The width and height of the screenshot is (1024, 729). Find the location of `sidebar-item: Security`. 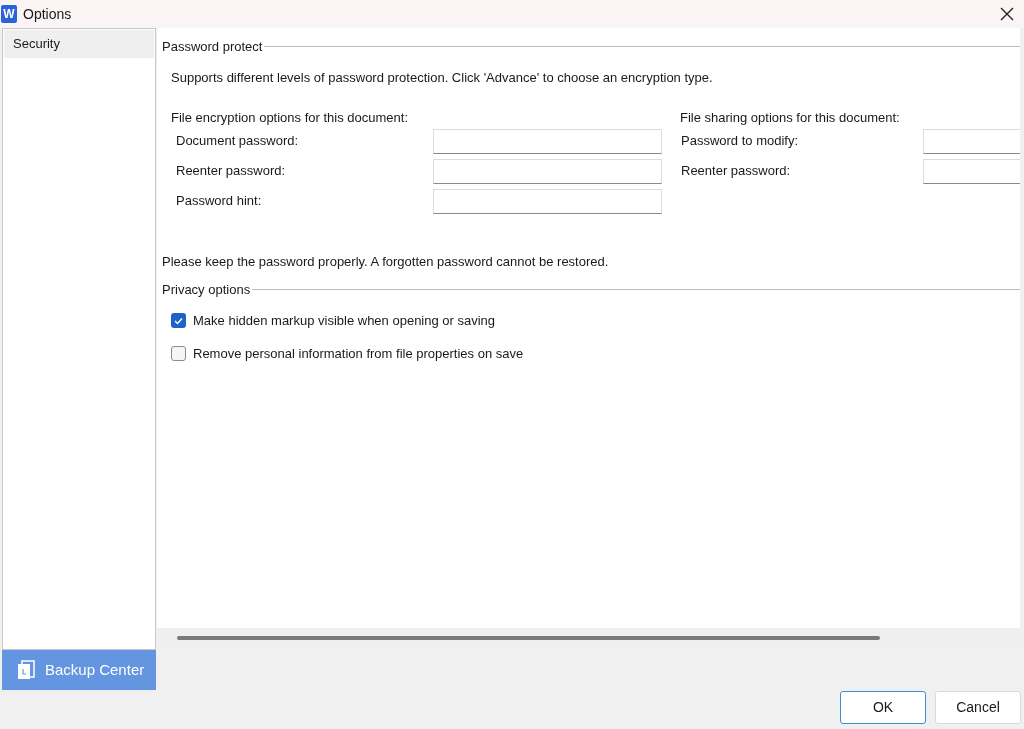

sidebar-item: Security is located at coordinates (79, 44).